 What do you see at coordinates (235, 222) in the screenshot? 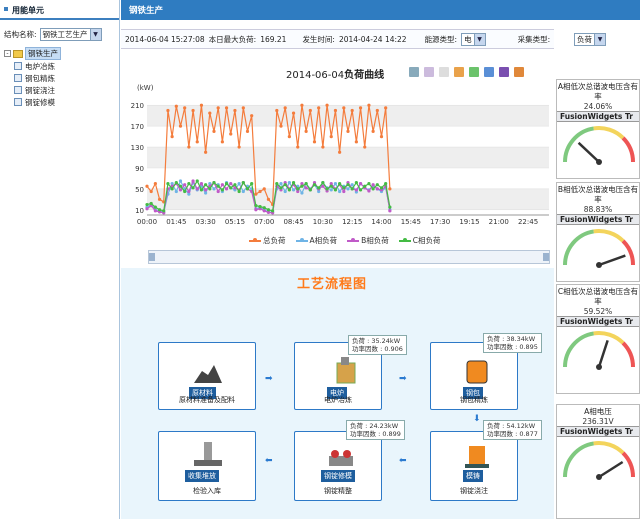
I see `x-tick-label: 05:15` at bounding box center [235, 222].